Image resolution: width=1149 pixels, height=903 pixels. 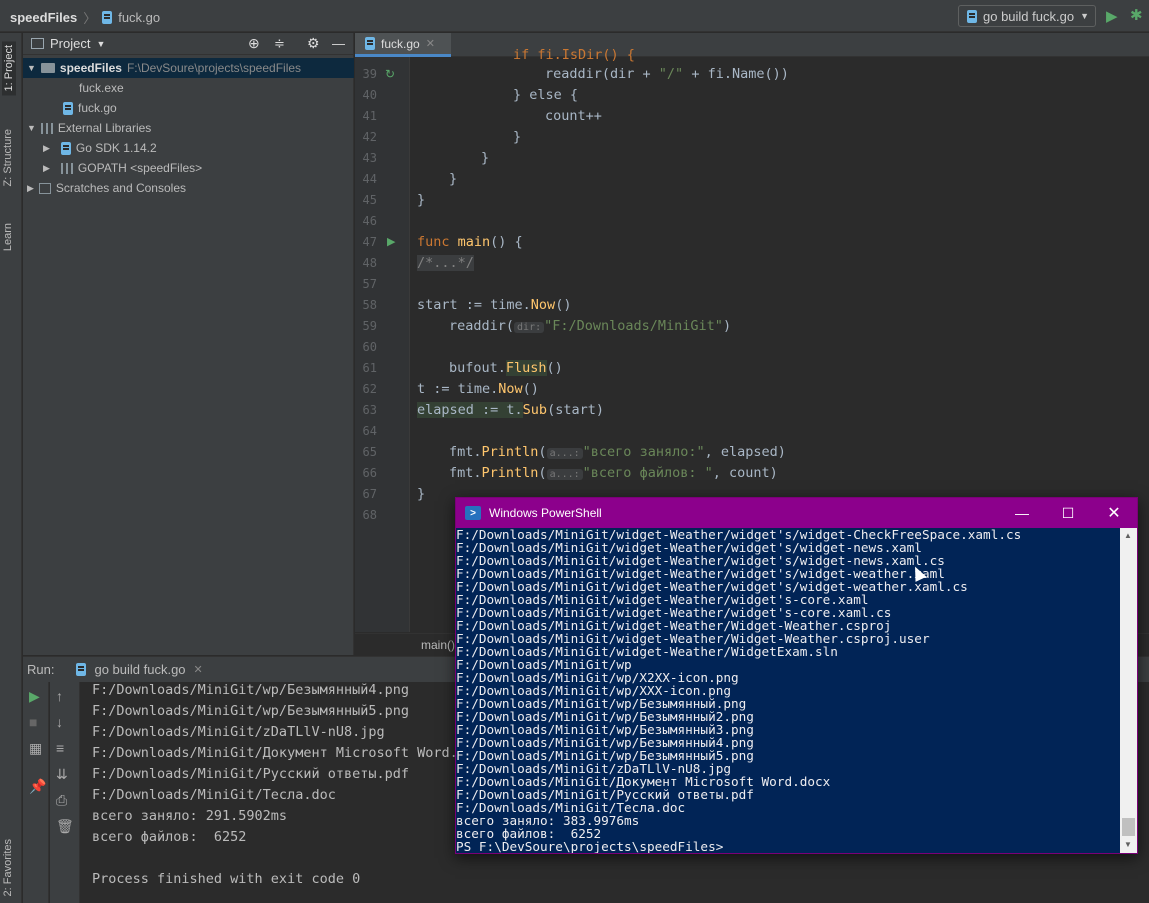 I want to click on project-panel-header: Project ▼ ⊕ ≑ ⚙ —, so click(x=188, y=44).